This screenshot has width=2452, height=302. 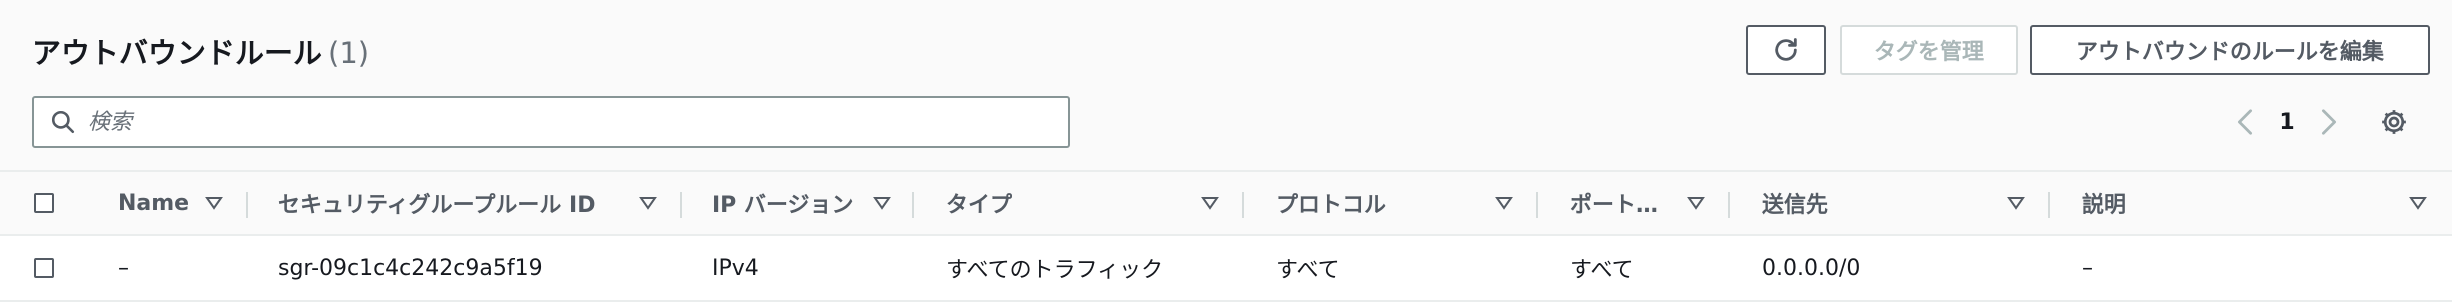 What do you see at coordinates (2230, 50) in the screenshot?
I see `edit-outbound-rules-button: アウトバウンドのルールを編集` at bounding box center [2230, 50].